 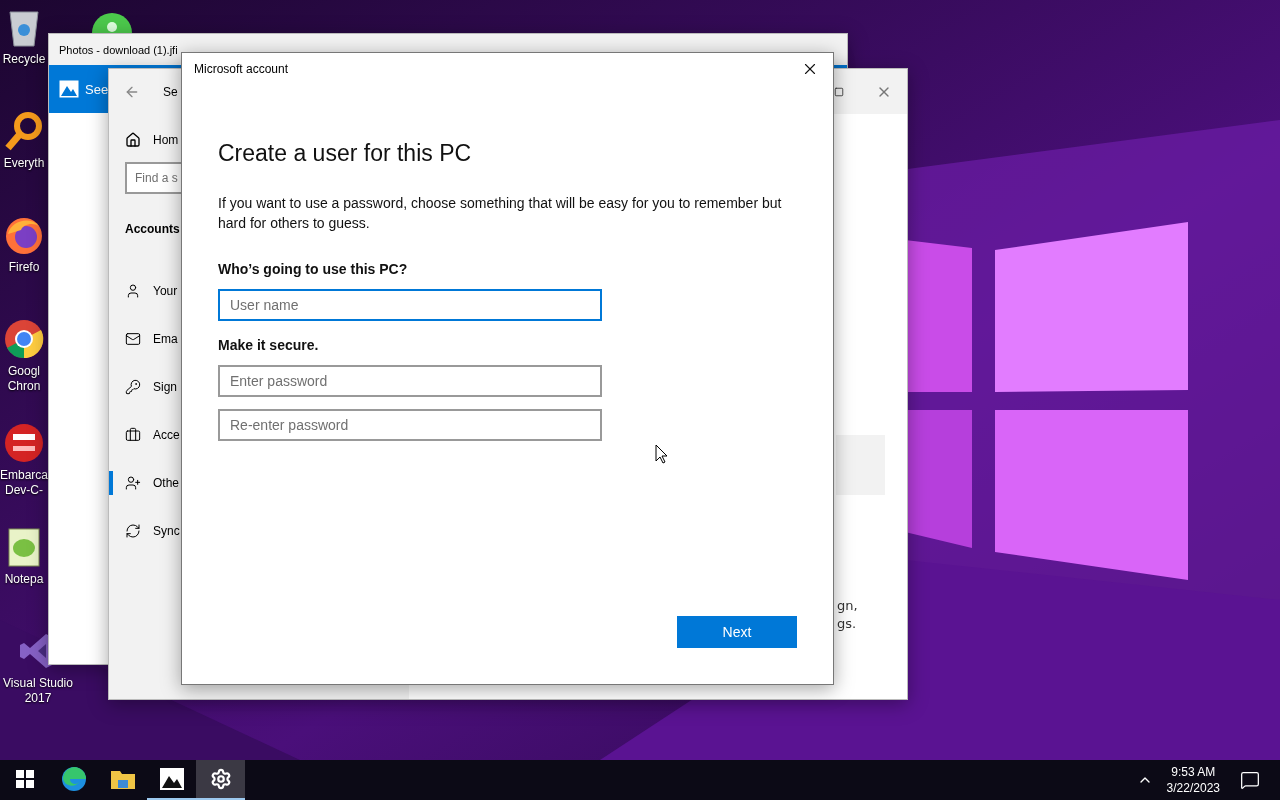 What do you see at coordinates (69, 89) in the screenshot?
I see `image-icon` at bounding box center [69, 89].